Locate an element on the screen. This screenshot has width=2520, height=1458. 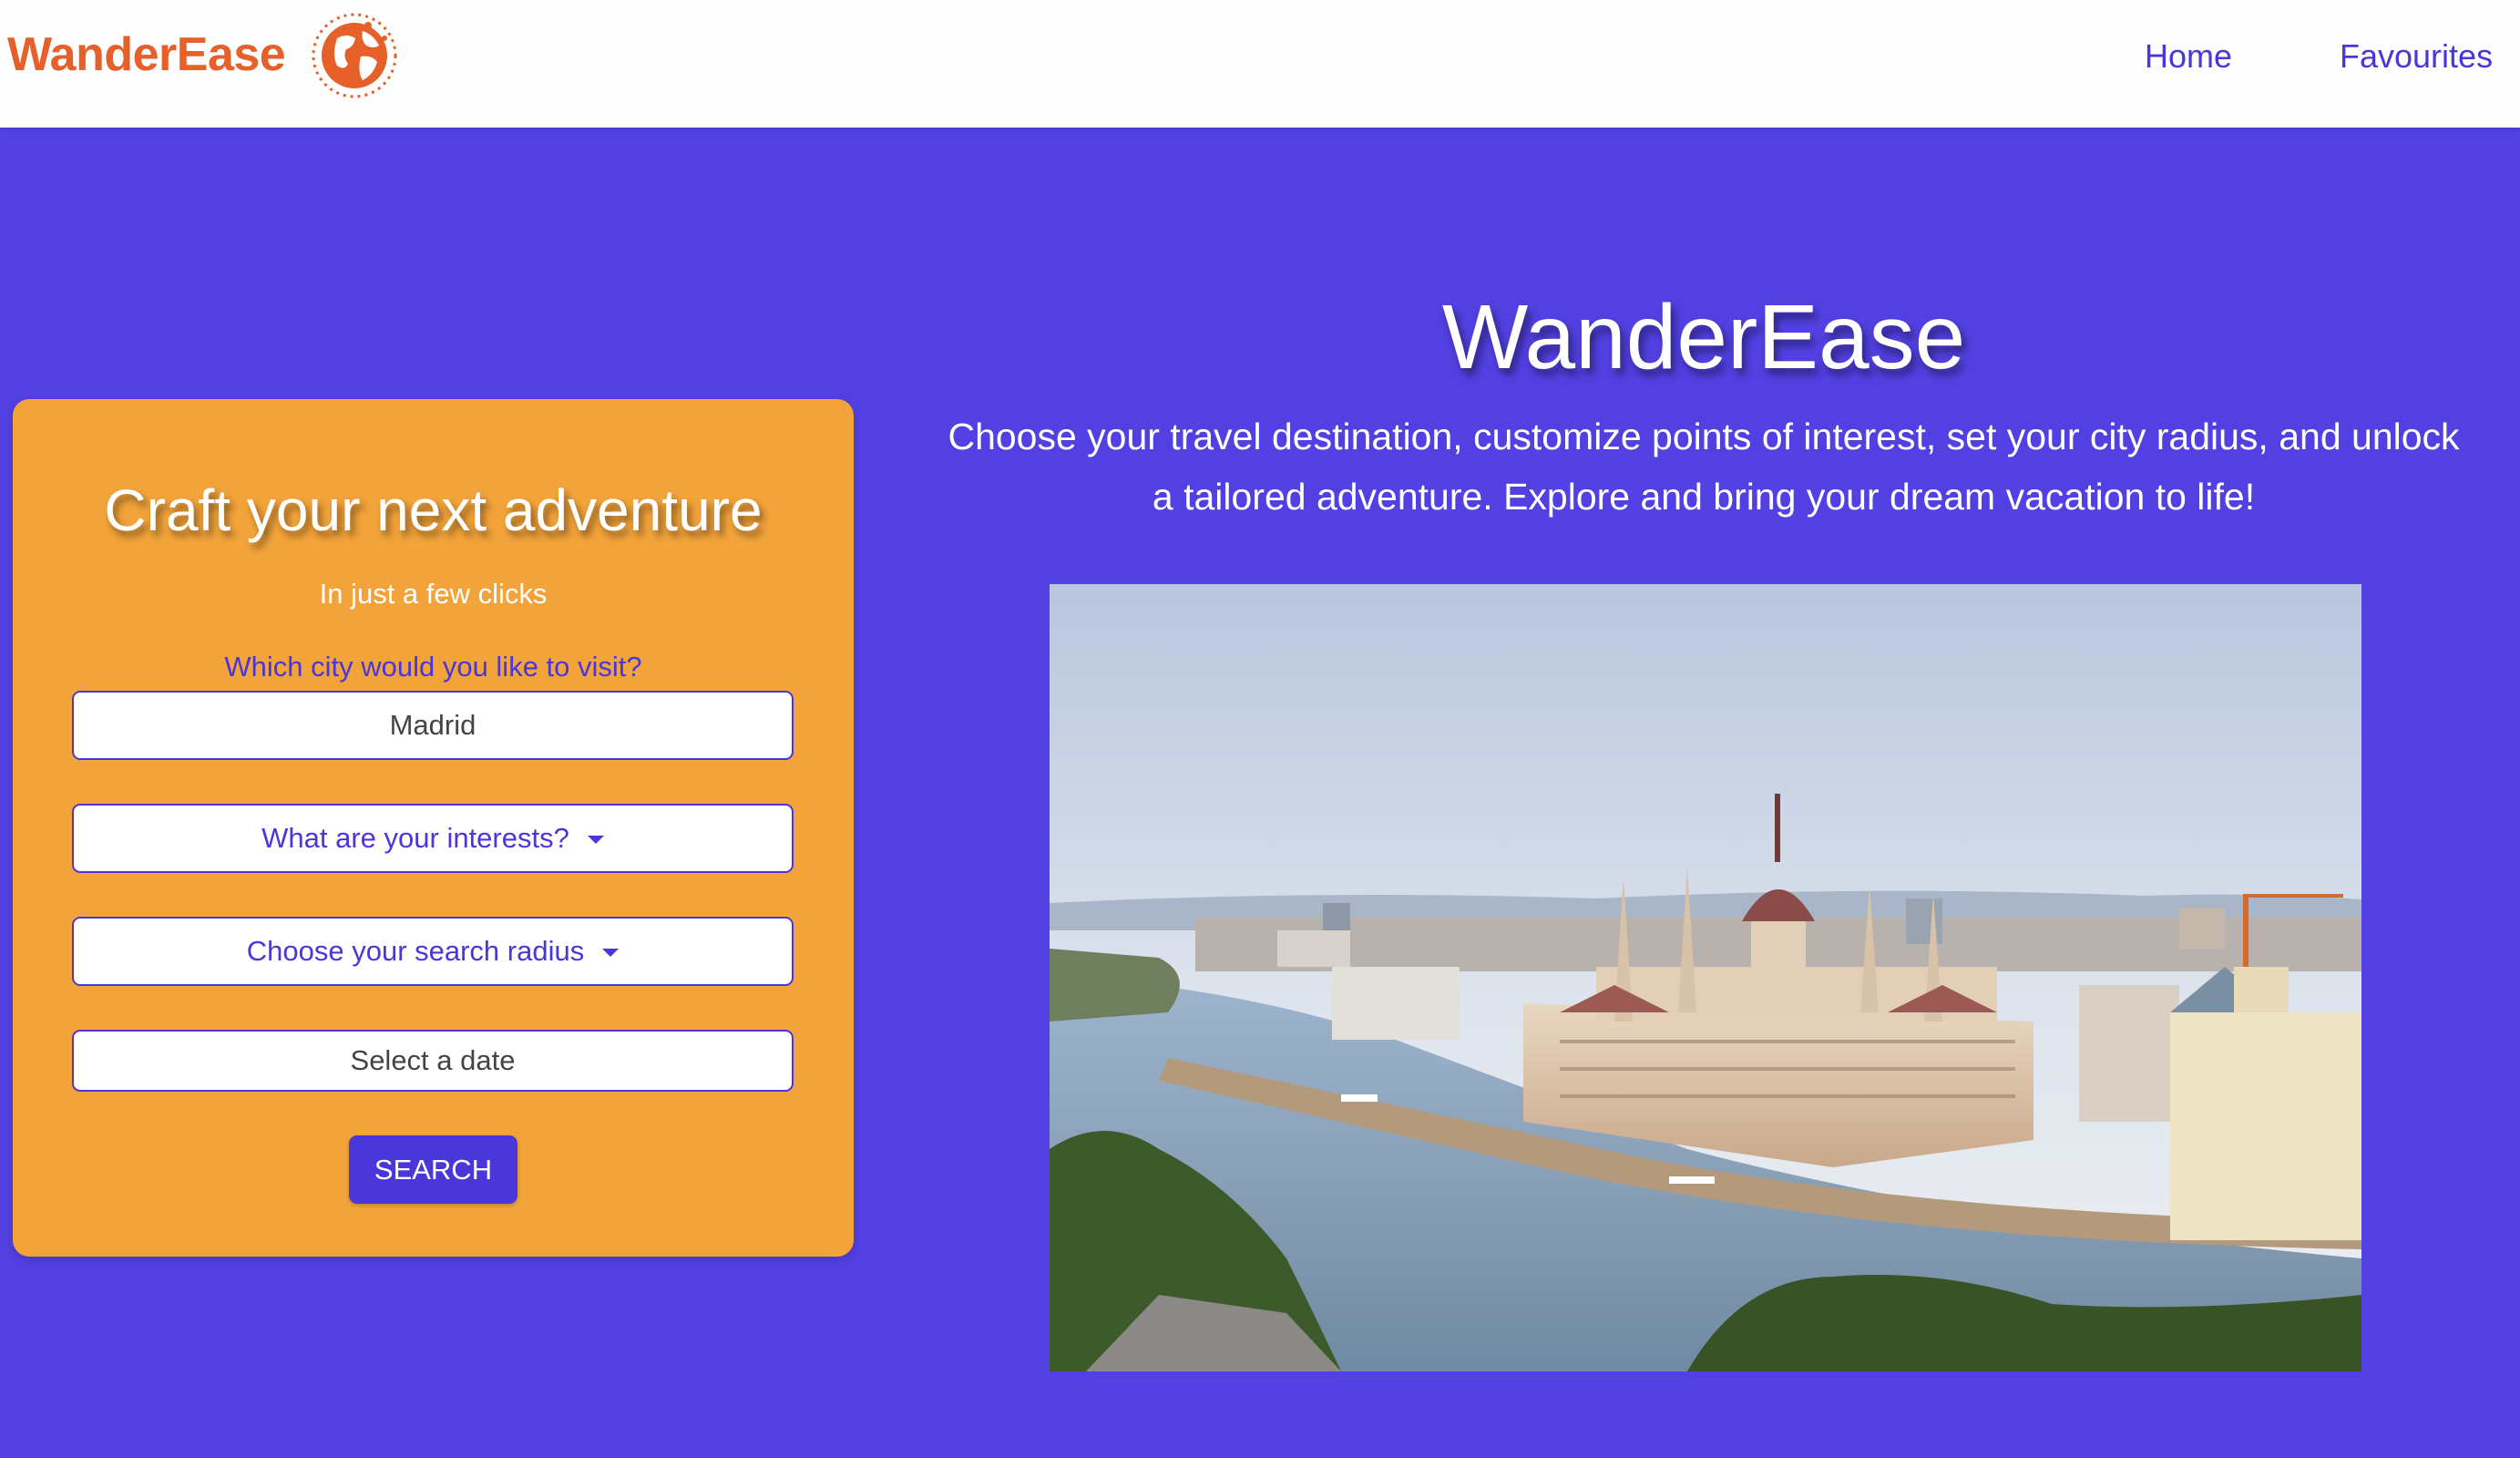
city-field-label: Which city would you like to visit? is located at coordinates (433, 667).